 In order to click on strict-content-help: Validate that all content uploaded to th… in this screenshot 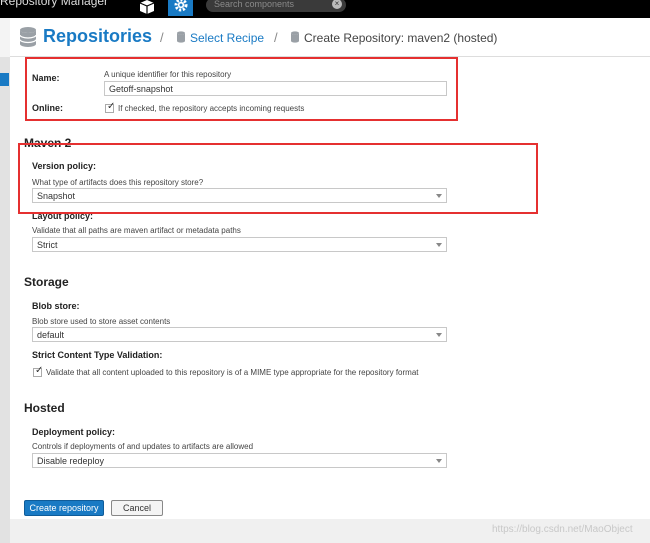, I will do `click(232, 372)`.